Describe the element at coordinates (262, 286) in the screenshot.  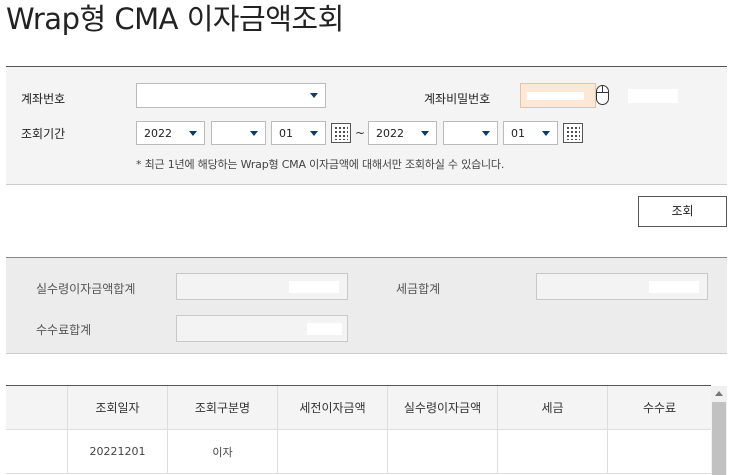
I see `net-interest-total-value` at that location.